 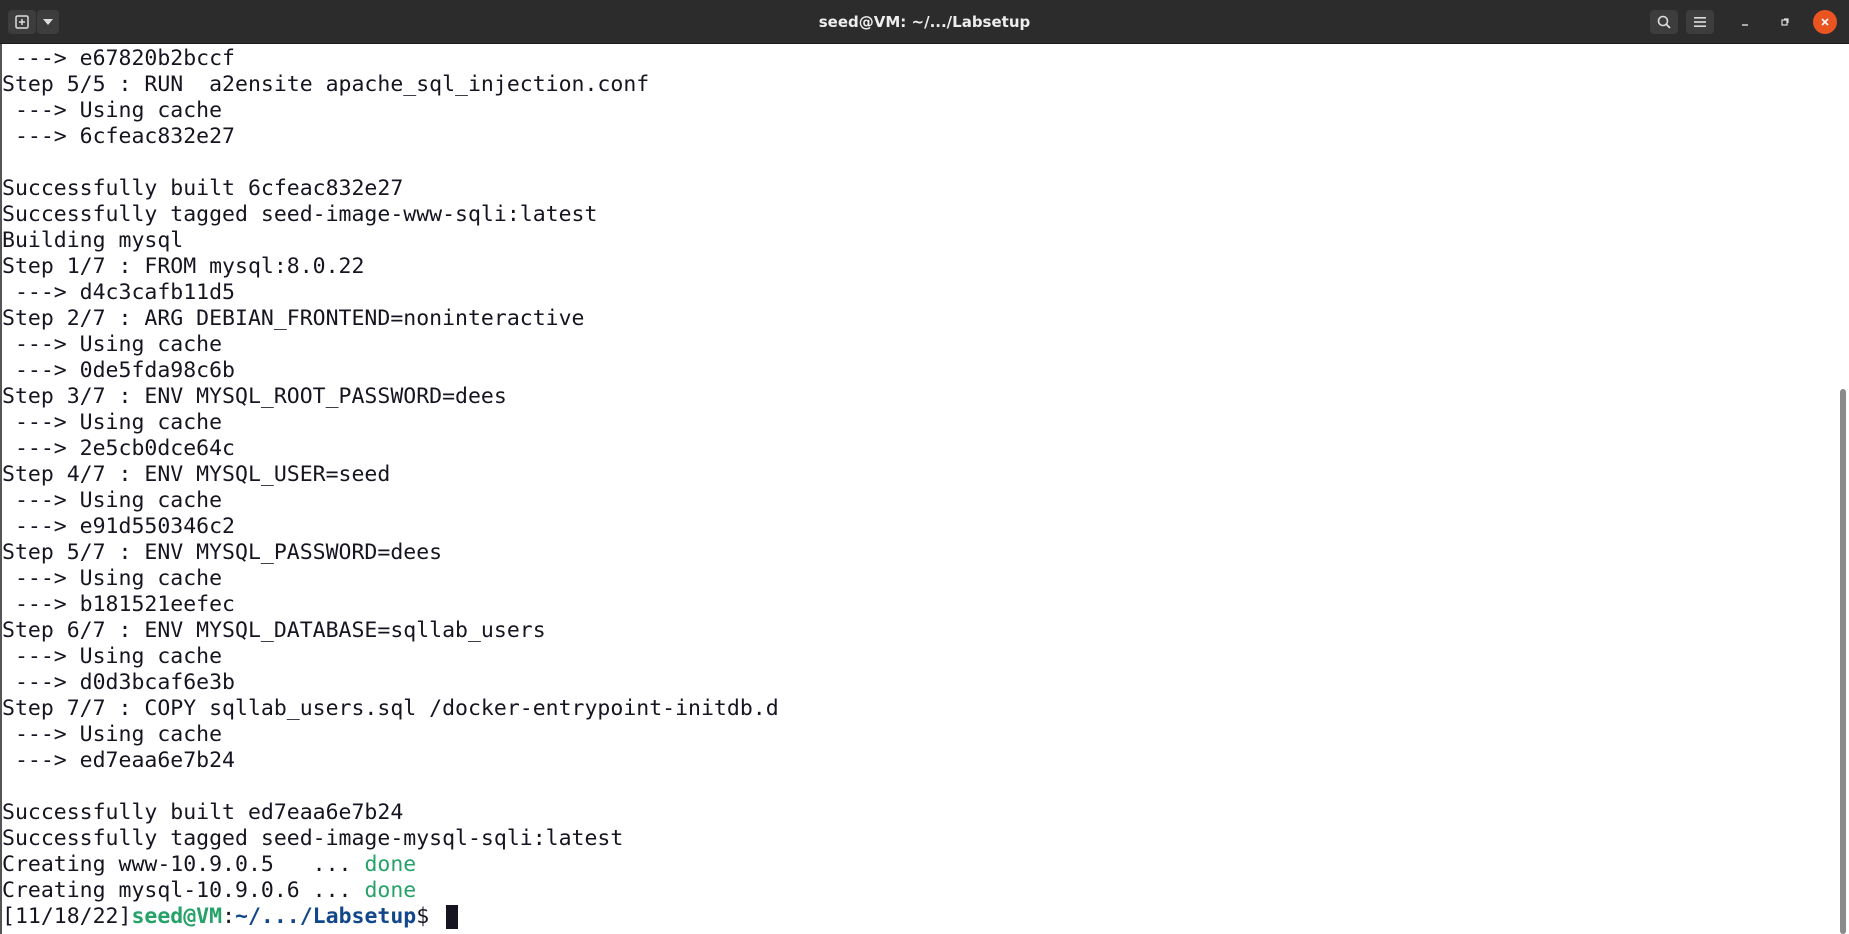 What do you see at coordinates (1745, 25) in the screenshot?
I see `minimize-icon` at bounding box center [1745, 25].